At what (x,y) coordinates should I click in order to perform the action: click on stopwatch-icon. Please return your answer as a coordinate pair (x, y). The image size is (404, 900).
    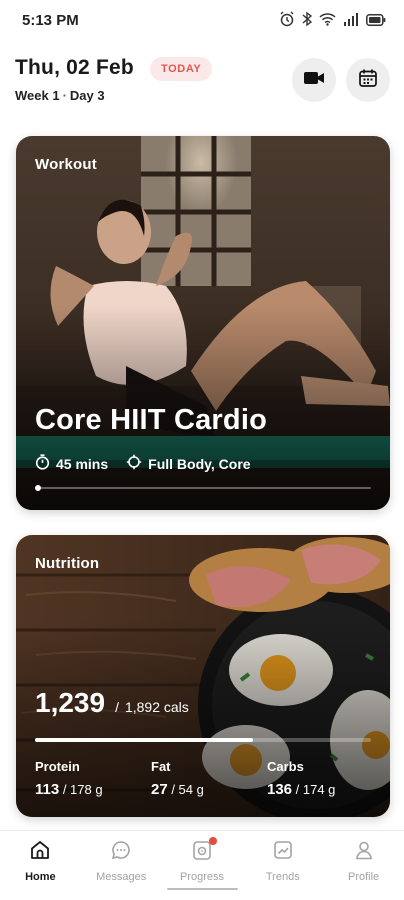
    Looking at the image, I should click on (42, 463).